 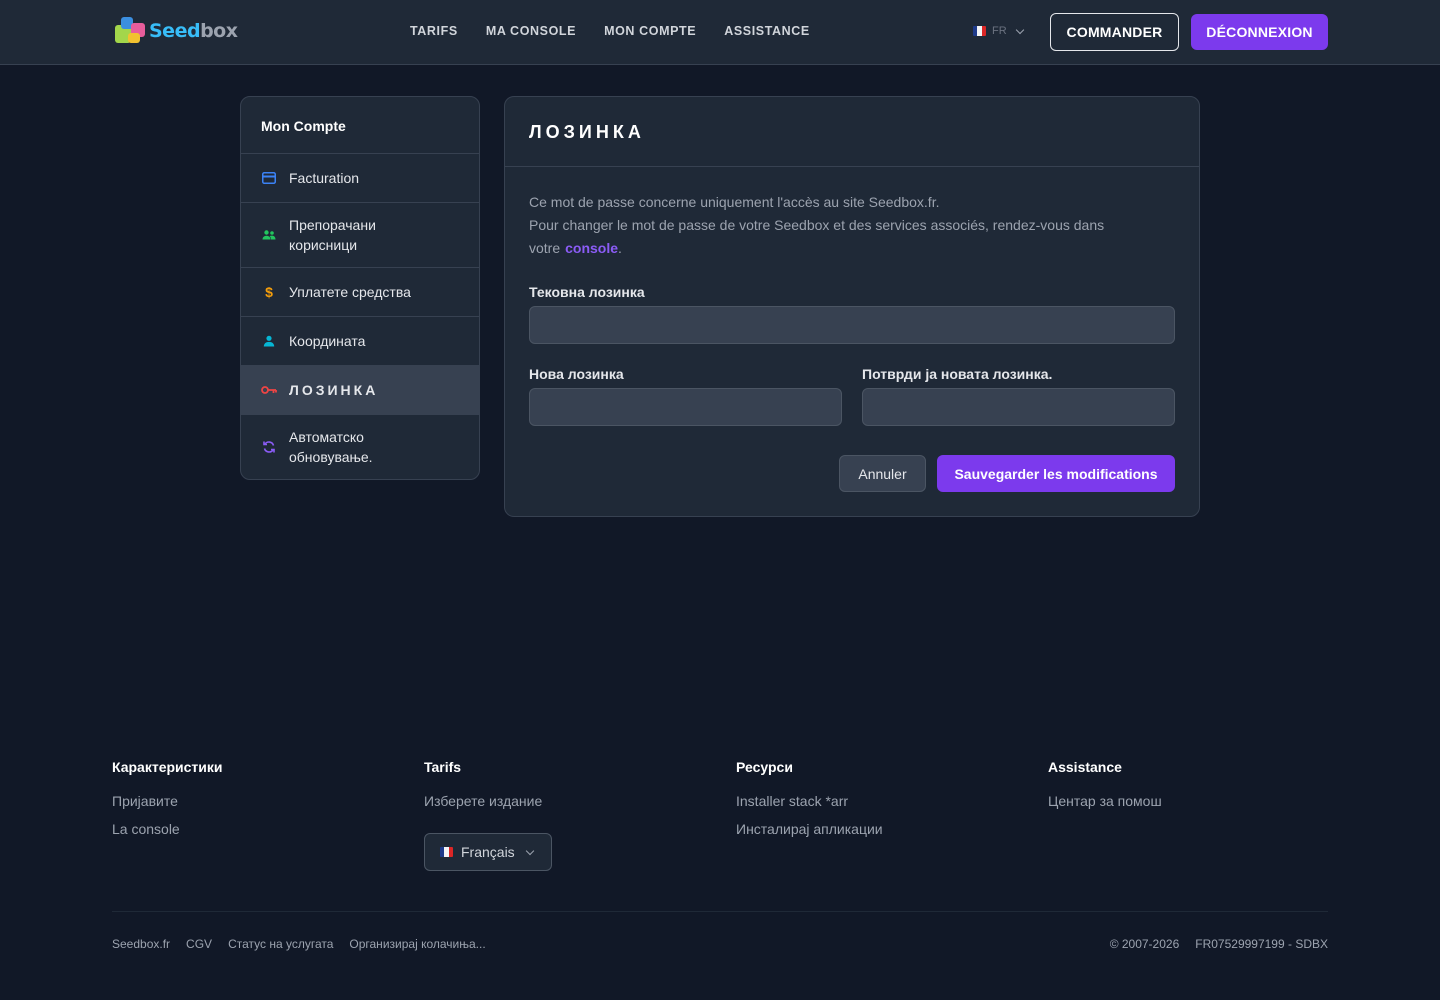 I want to click on users-icon, so click(x=269, y=235).